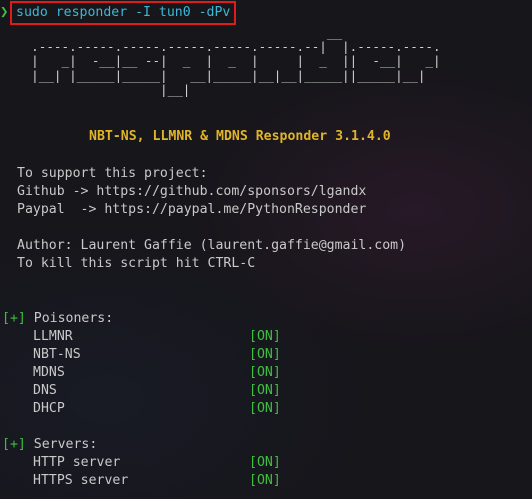  I want to click on kill-hint: To kill this script hit CTRL-C, so click(136, 263).